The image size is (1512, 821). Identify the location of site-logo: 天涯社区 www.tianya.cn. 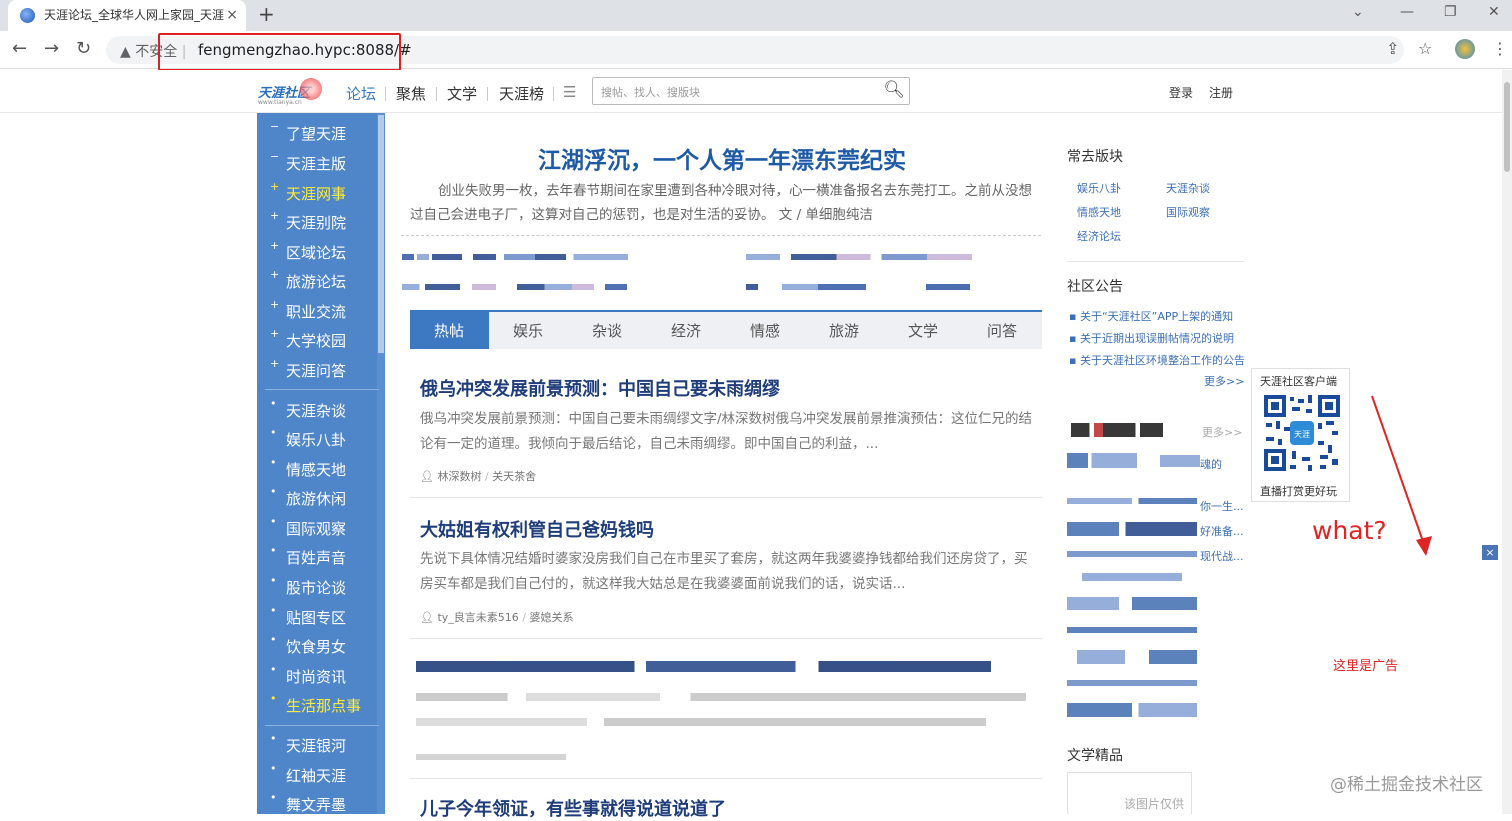
(290, 92).